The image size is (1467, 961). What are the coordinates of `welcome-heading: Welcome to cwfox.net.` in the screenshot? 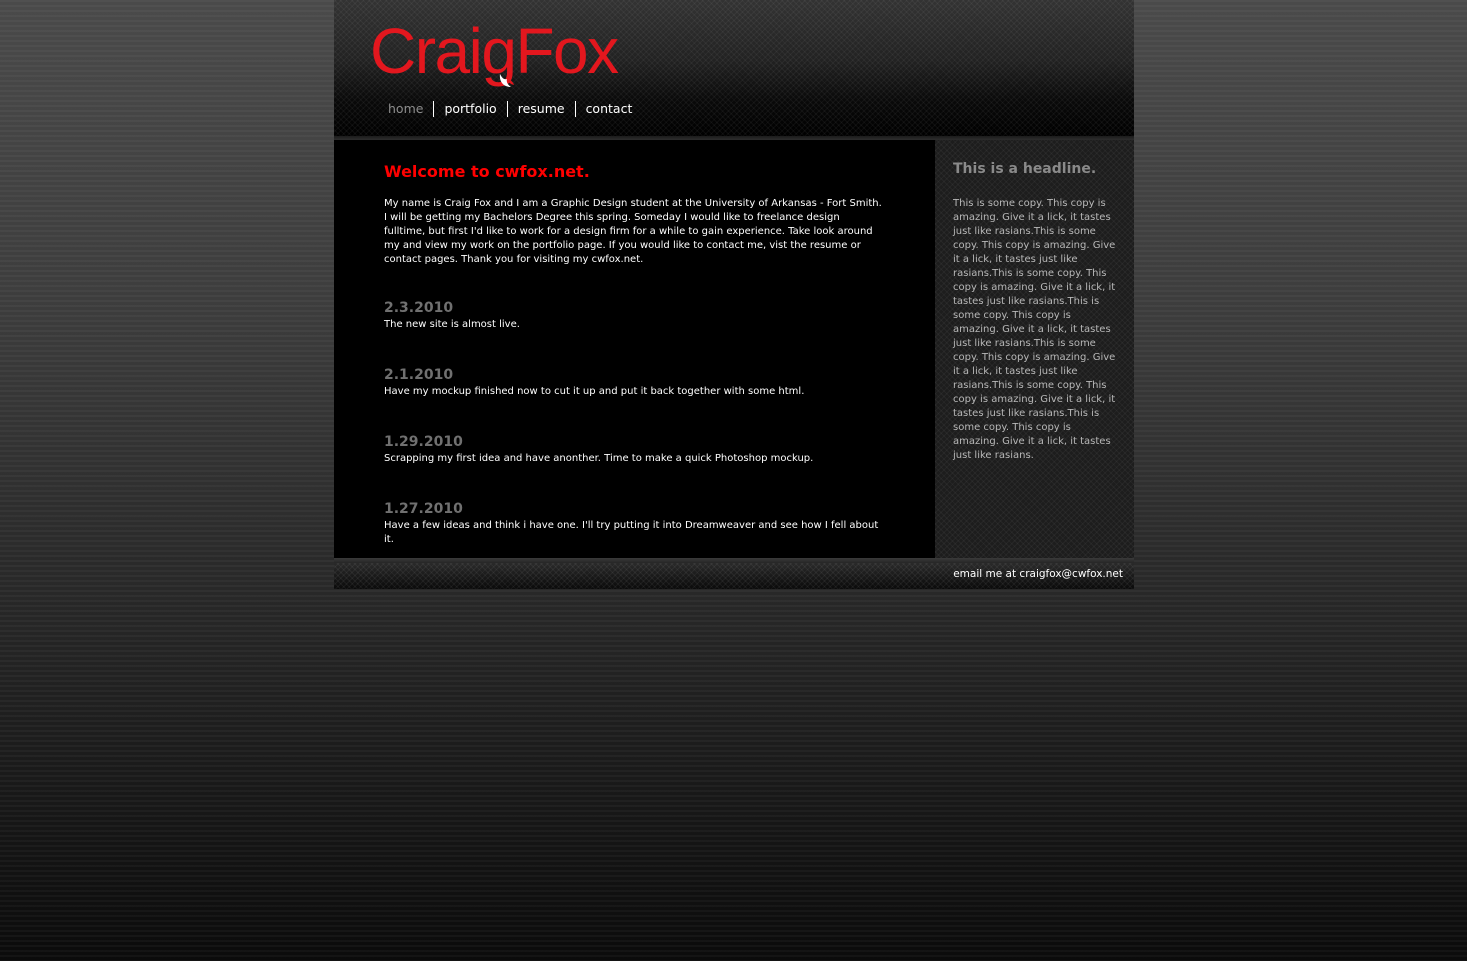 It's located at (487, 171).